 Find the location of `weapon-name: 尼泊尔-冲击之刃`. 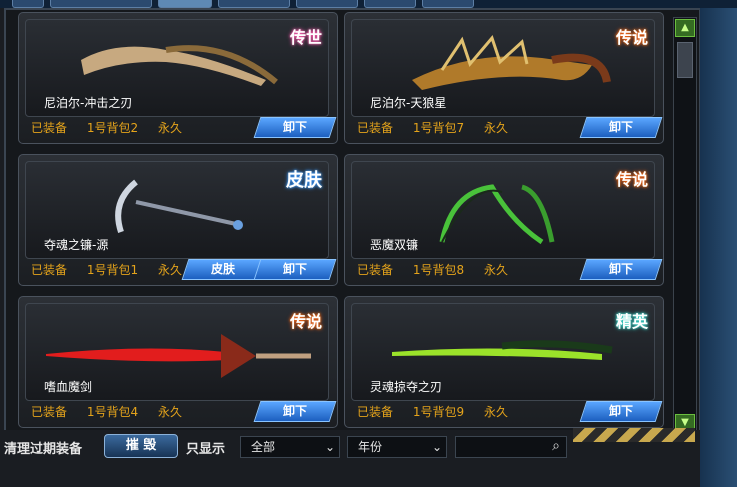

weapon-name: 尼泊尔-冲击之刃 is located at coordinates (88, 103).